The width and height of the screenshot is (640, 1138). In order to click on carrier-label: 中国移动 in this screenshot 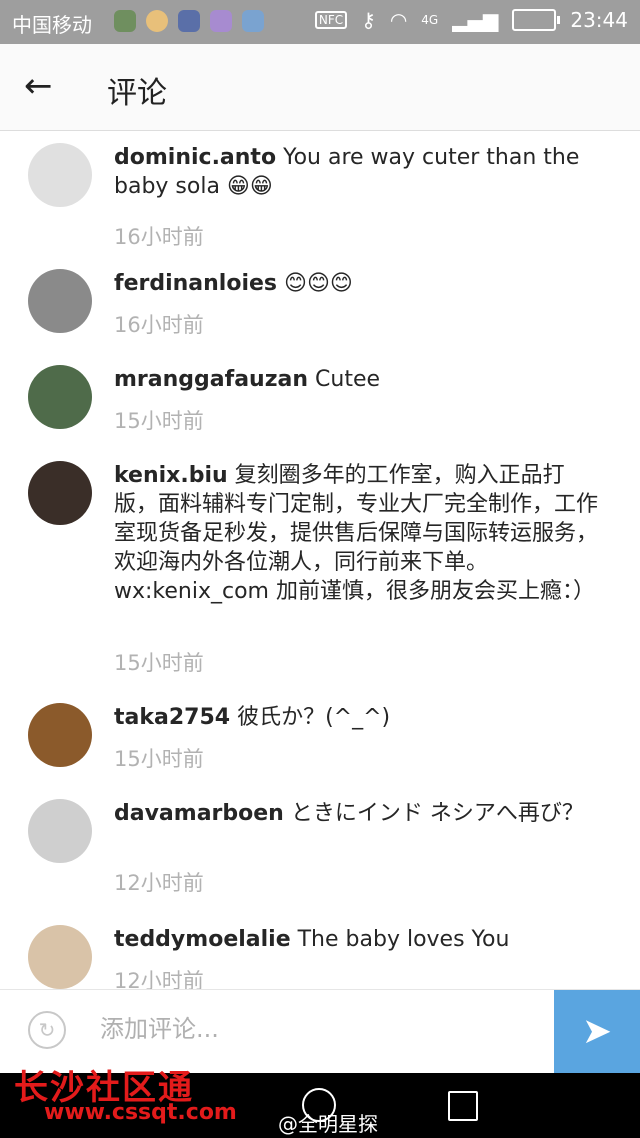, I will do `click(52, 25)`.